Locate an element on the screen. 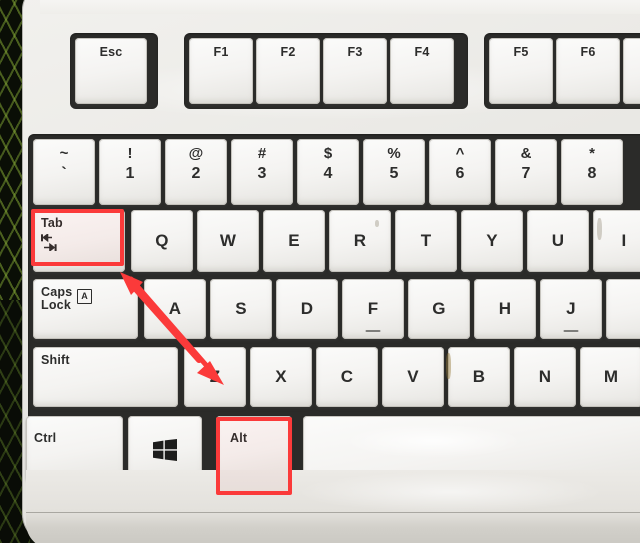 This screenshot has height=543, width=640. key-q: Q is located at coordinates (162, 241).